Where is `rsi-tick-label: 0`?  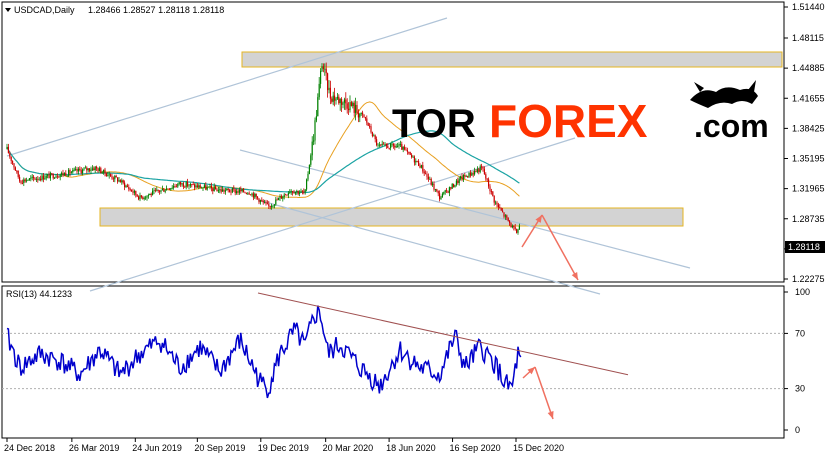 rsi-tick-label: 0 is located at coordinates (797, 430).